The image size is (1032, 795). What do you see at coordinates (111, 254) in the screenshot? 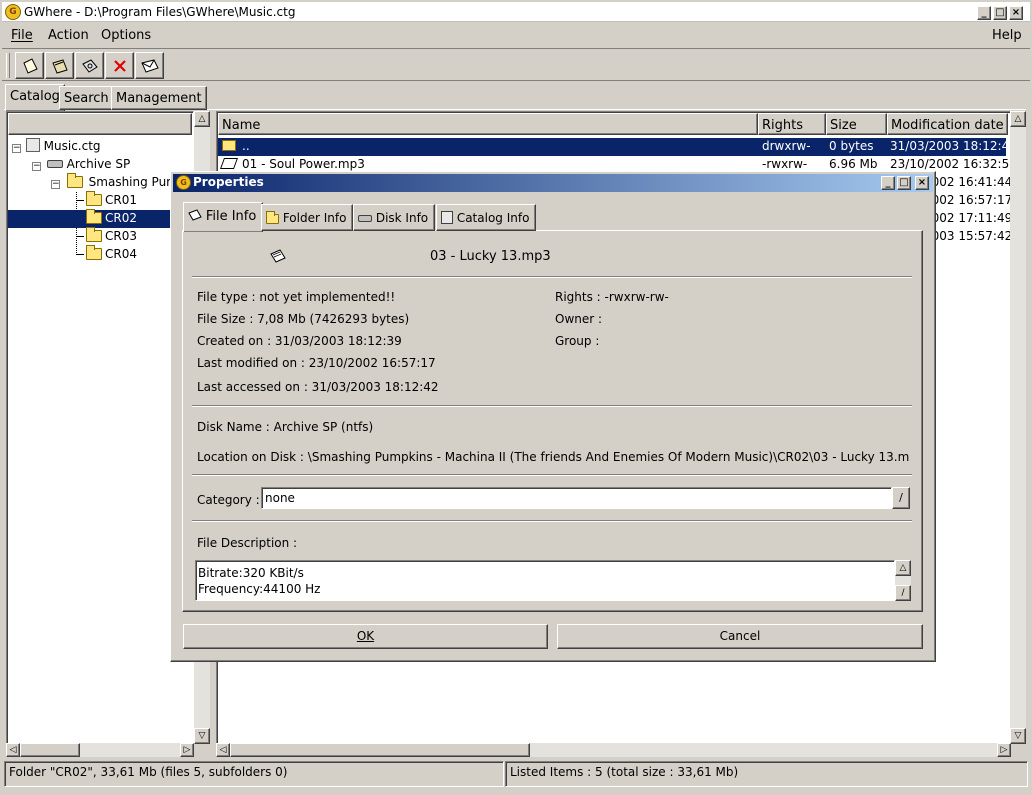
I see `tree-item-cr04: CR04` at bounding box center [111, 254].